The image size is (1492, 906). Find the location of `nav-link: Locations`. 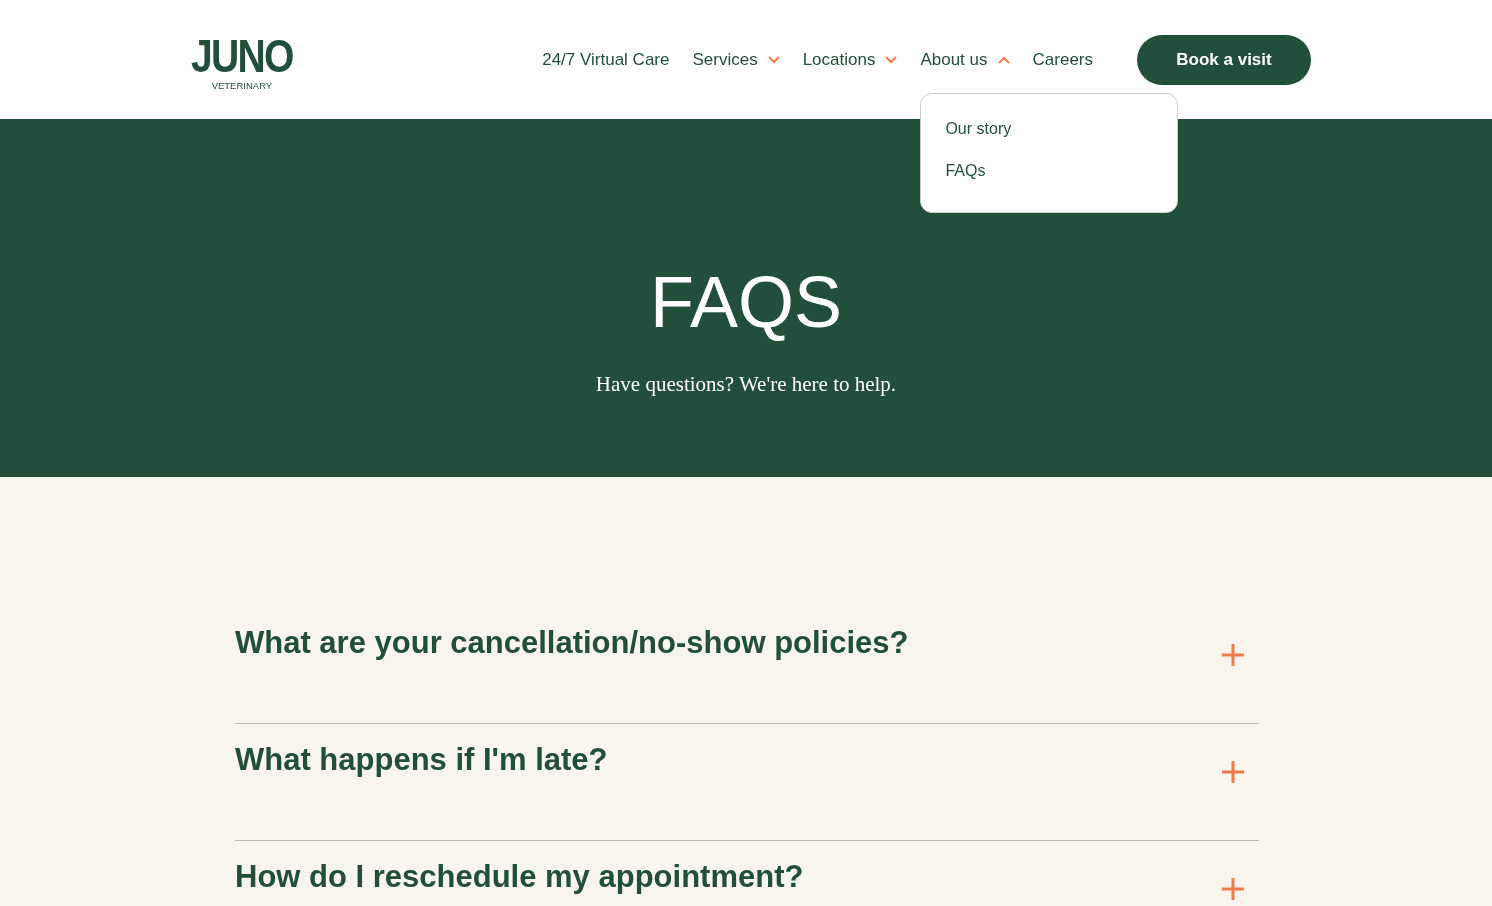

nav-link: Locations is located at coordinates (850, 59).